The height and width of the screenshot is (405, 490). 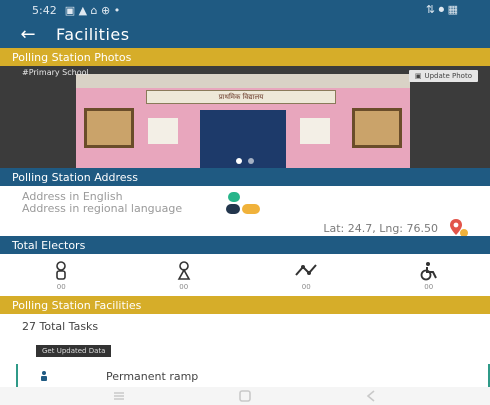 What do you see at coordinates (428, 271) in the screenshot?
I see `wheelchair-icon` at bounding box center [428, 271].